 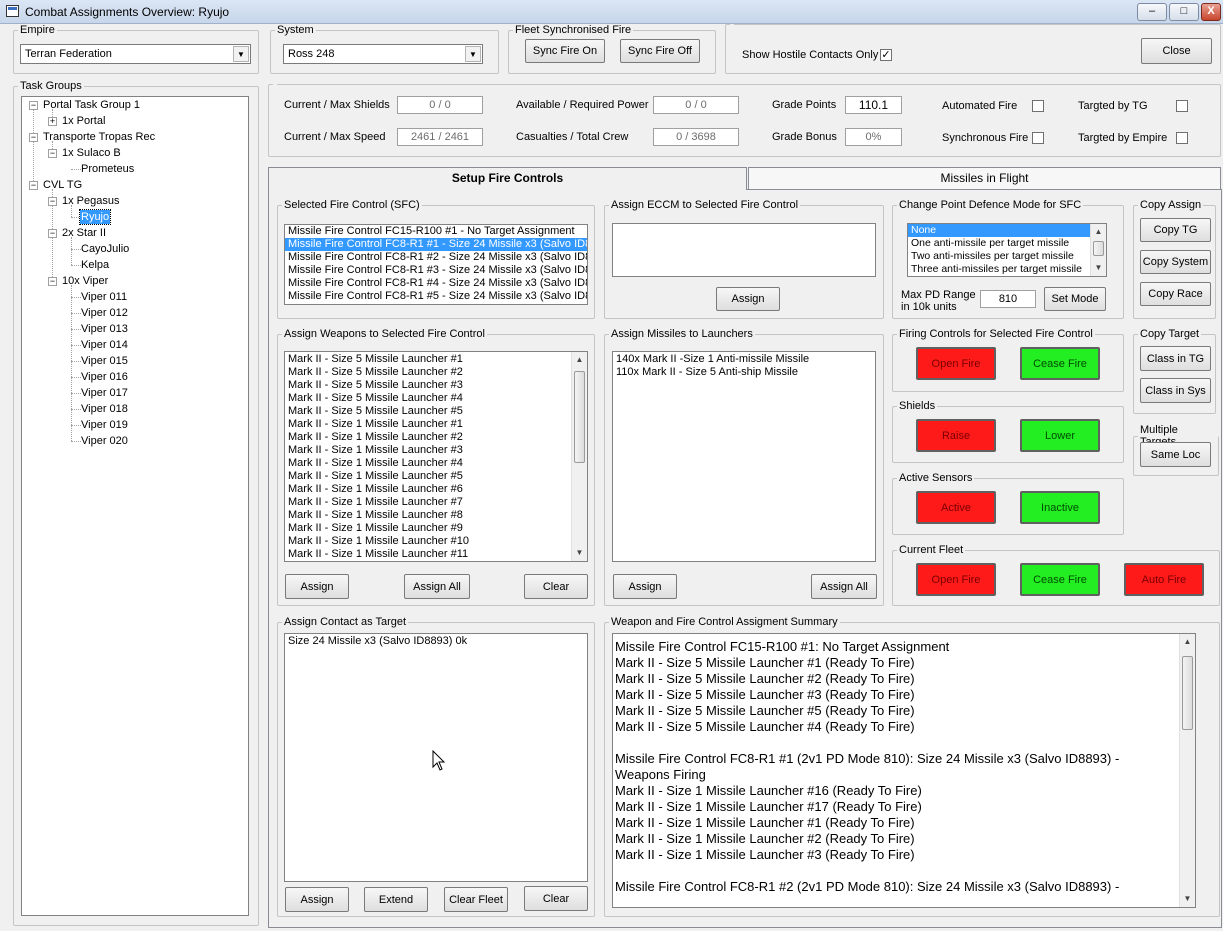 What do you see at coordinates (744, 372) in the screenshot?
I see `list-item: 110x Mark II - Size 5 Anti-ship Missile` at bounding box center [744, 372].